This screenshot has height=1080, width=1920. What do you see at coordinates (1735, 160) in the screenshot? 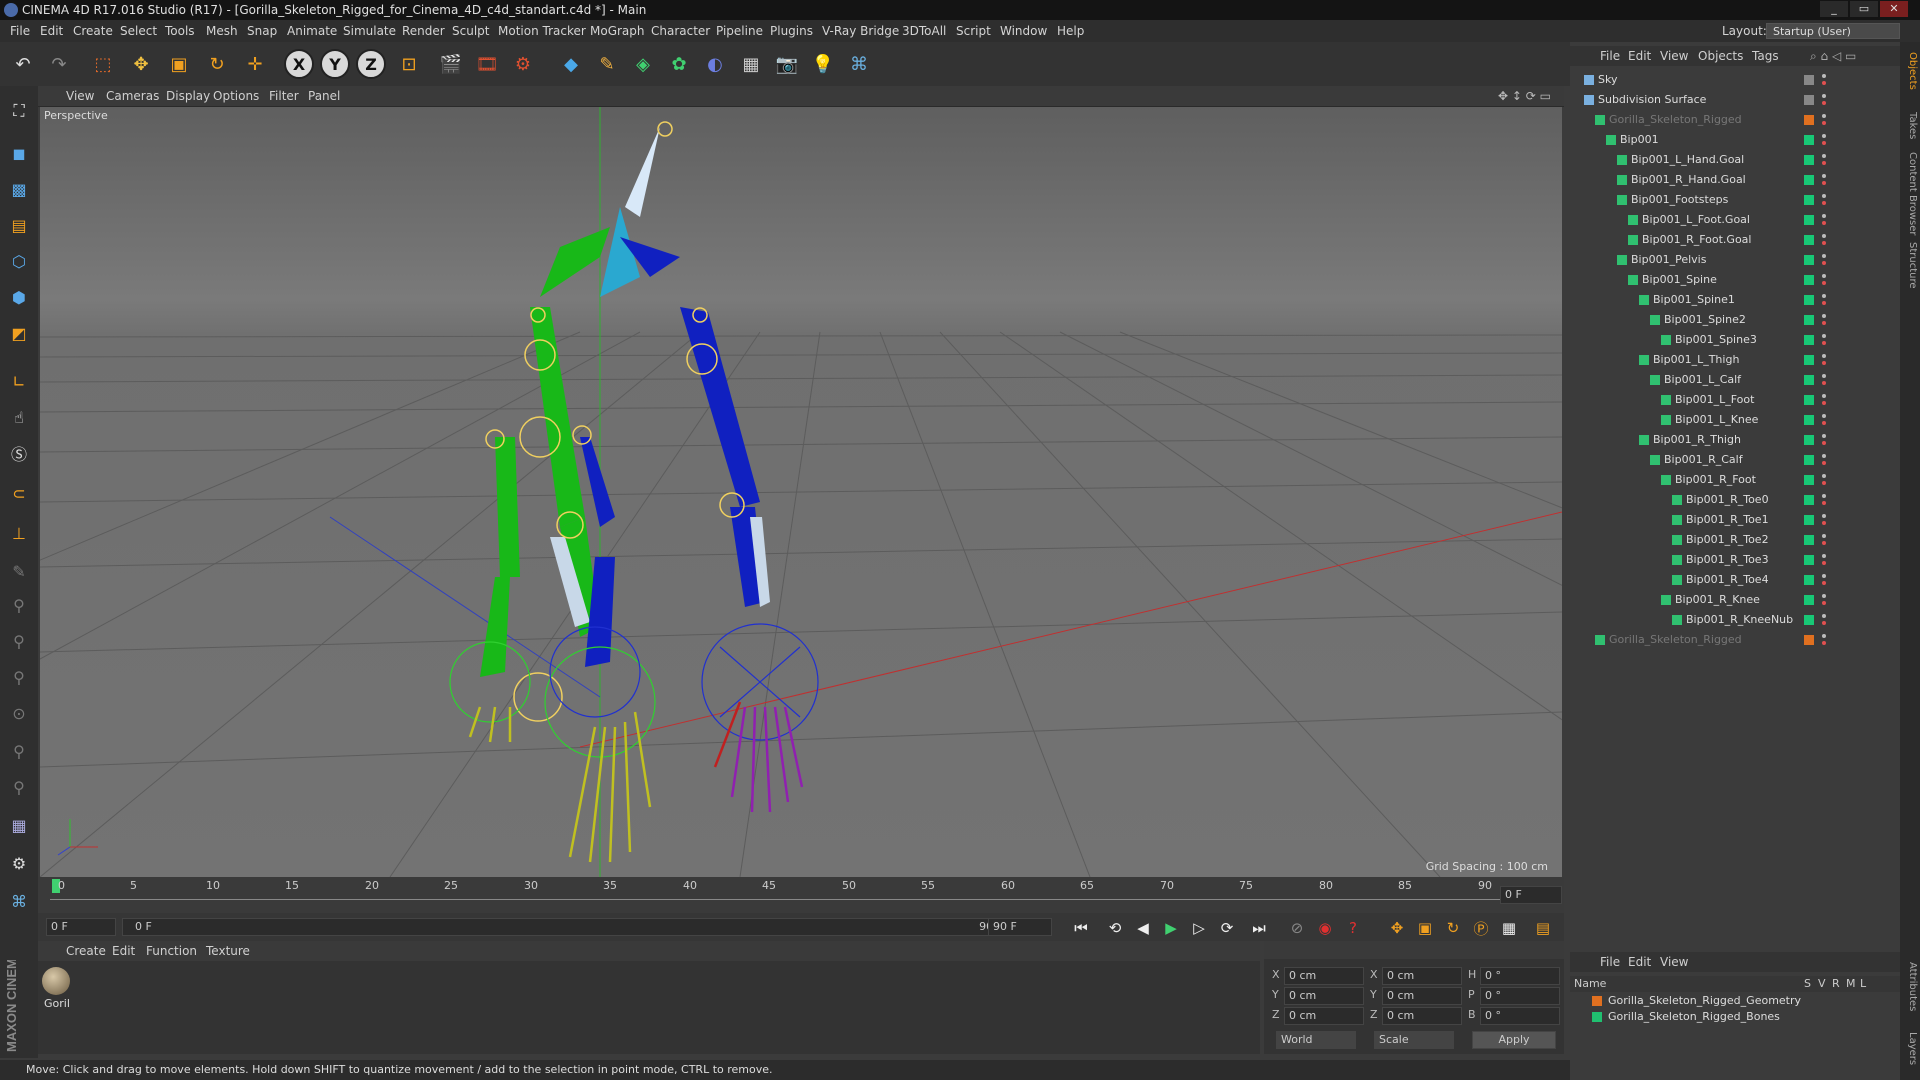
I see `object-row: Bip001_L_Hand.Goal` at bounding box center [1735, 160].